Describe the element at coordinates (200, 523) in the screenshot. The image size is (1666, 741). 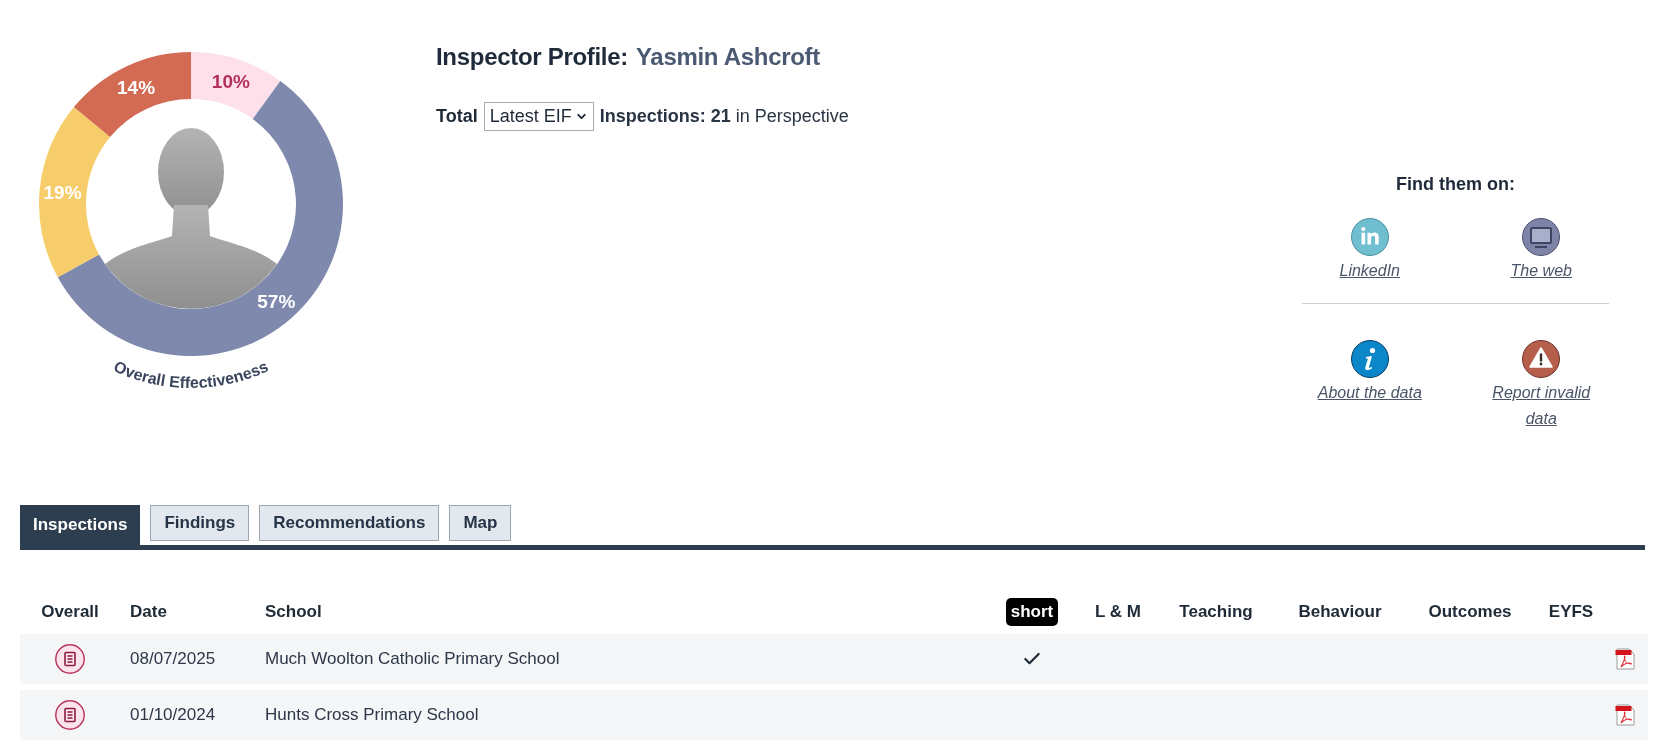
I see `tab: Findings` at that location.